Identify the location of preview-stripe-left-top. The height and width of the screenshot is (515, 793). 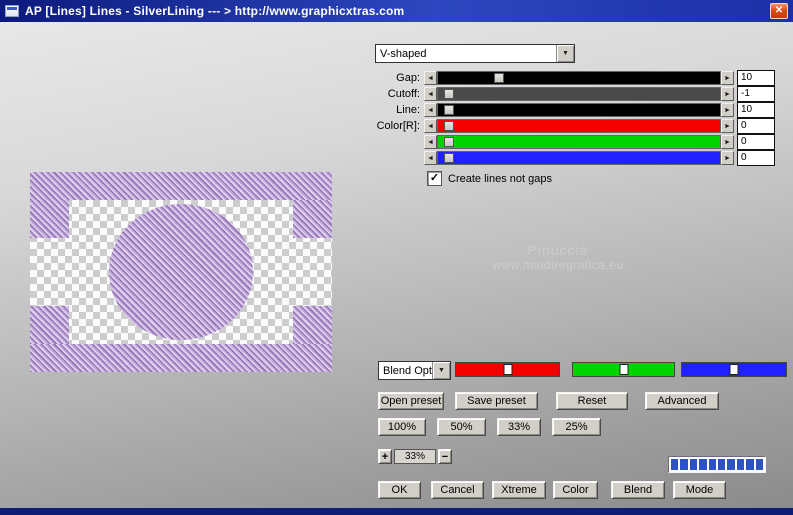
(50, 219).